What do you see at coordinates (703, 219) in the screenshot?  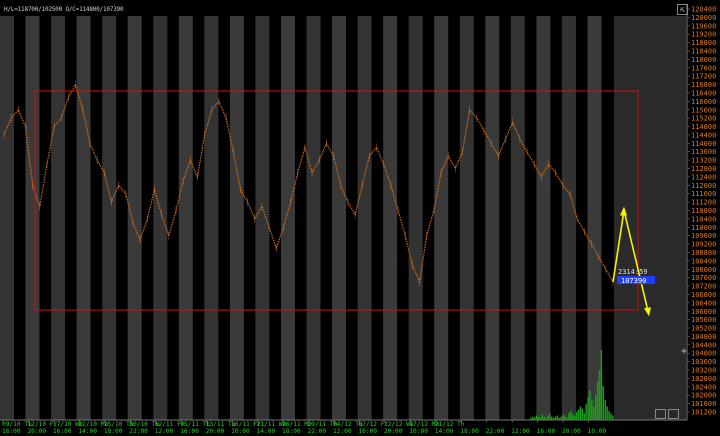 I see `y-tick-label: 110400` at bounding box center [703, 219].